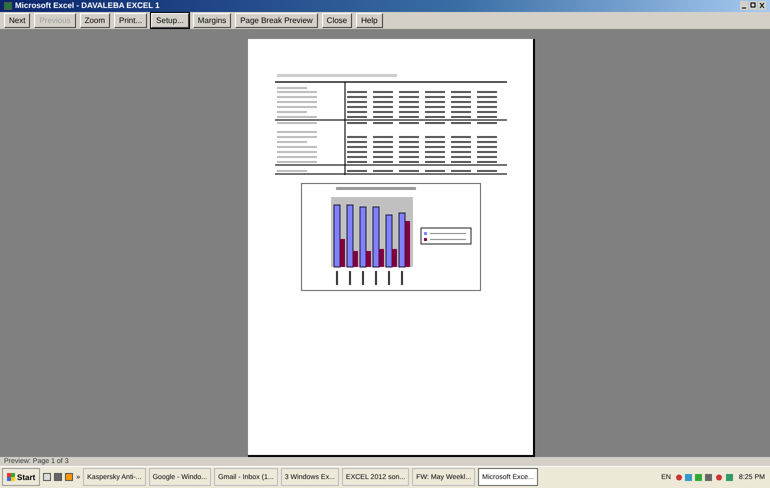 Image resolution: width=770 pixels, height=488 pixels. What do you see at coordinates (369, 277) in the screenshot?
I see `axis-labels-drawing` at bounding box center [369, 277].